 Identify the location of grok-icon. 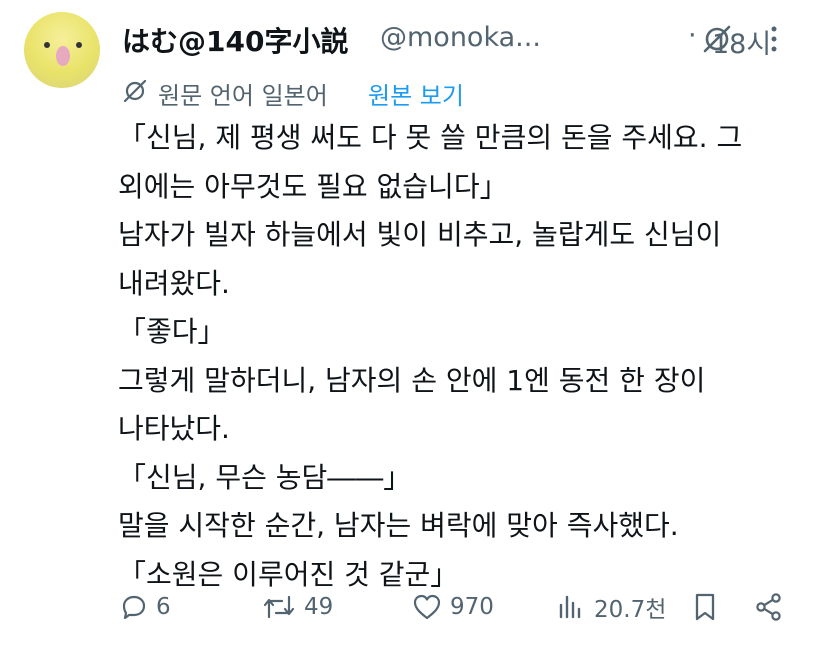
(717, 39).